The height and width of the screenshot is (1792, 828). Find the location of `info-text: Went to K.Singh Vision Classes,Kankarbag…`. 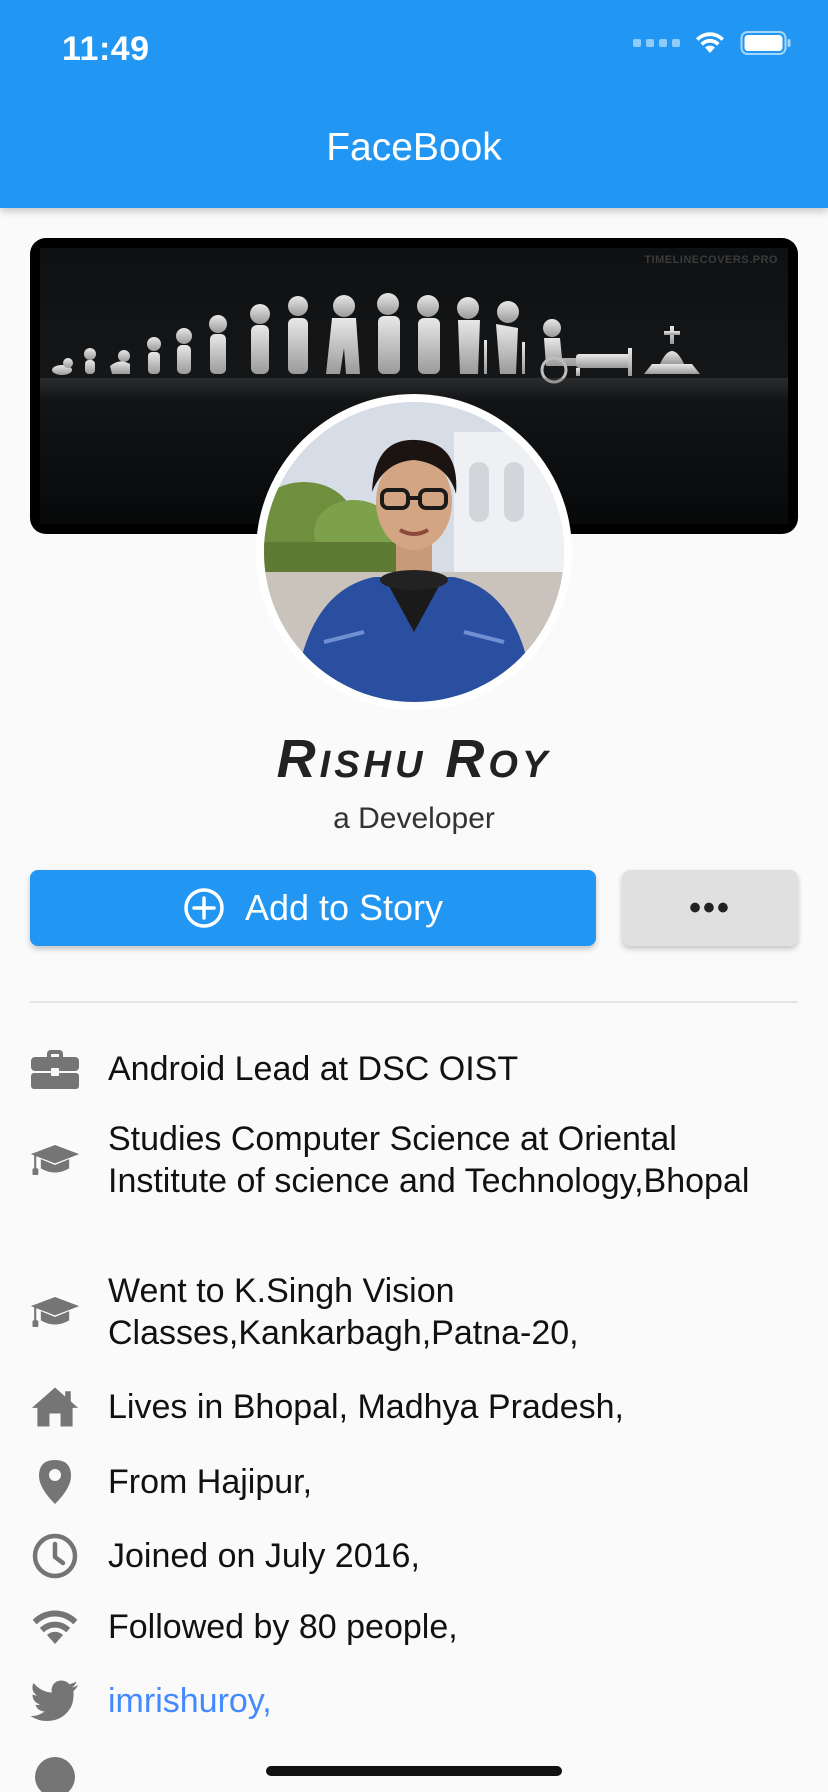

info-text: Went to K.Singh Vision Classes,Kankarbag… is located at coordinates (343, 1312).